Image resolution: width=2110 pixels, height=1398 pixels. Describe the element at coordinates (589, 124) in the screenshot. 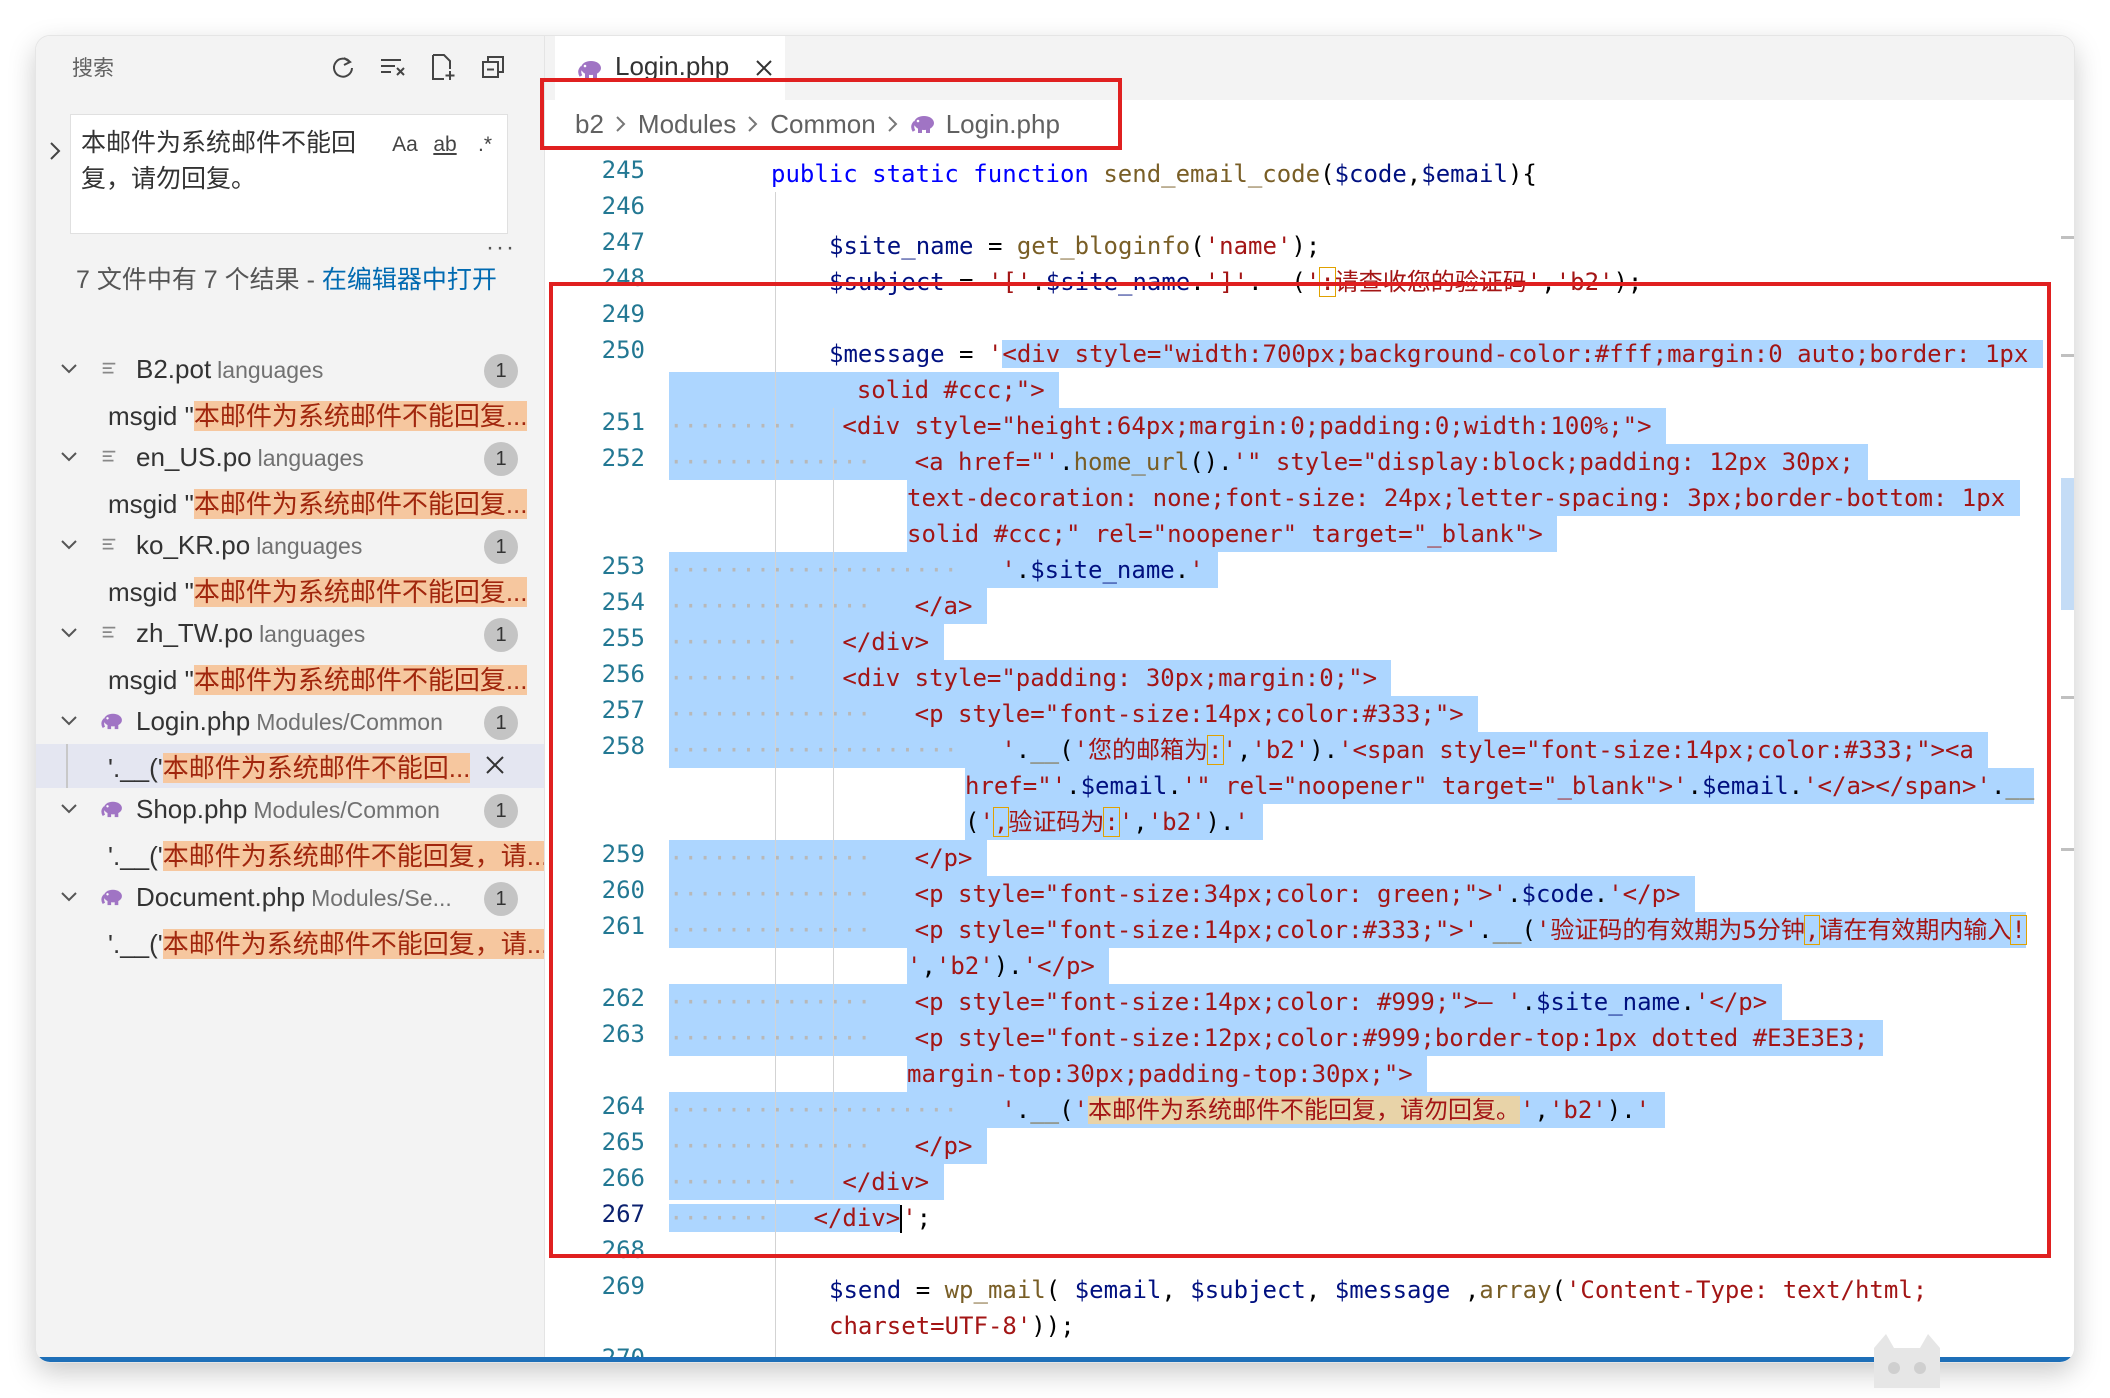

I see `breadcrumb-item-b2: b2` at that location.